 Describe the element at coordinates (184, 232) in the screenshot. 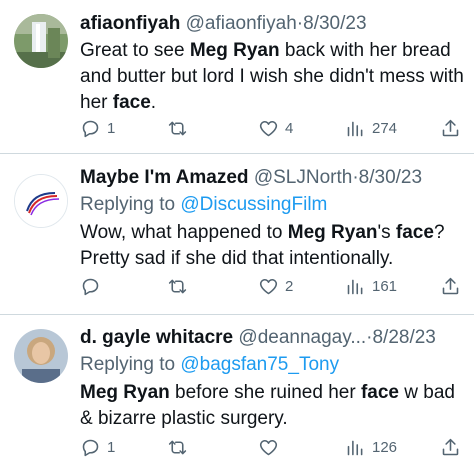

I see `tweet-text-run: Wow, what happened to` at that location.